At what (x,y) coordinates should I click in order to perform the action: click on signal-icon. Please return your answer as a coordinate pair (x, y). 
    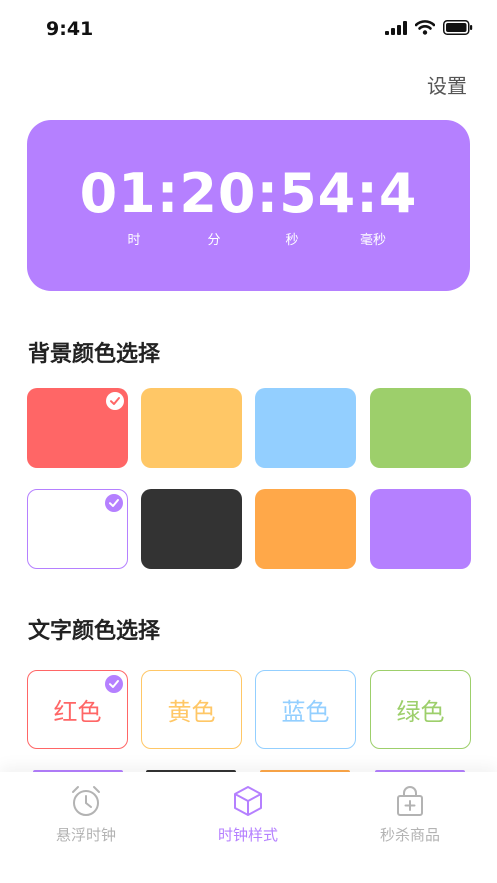
    Looking at the image, I should click on (396, 27).